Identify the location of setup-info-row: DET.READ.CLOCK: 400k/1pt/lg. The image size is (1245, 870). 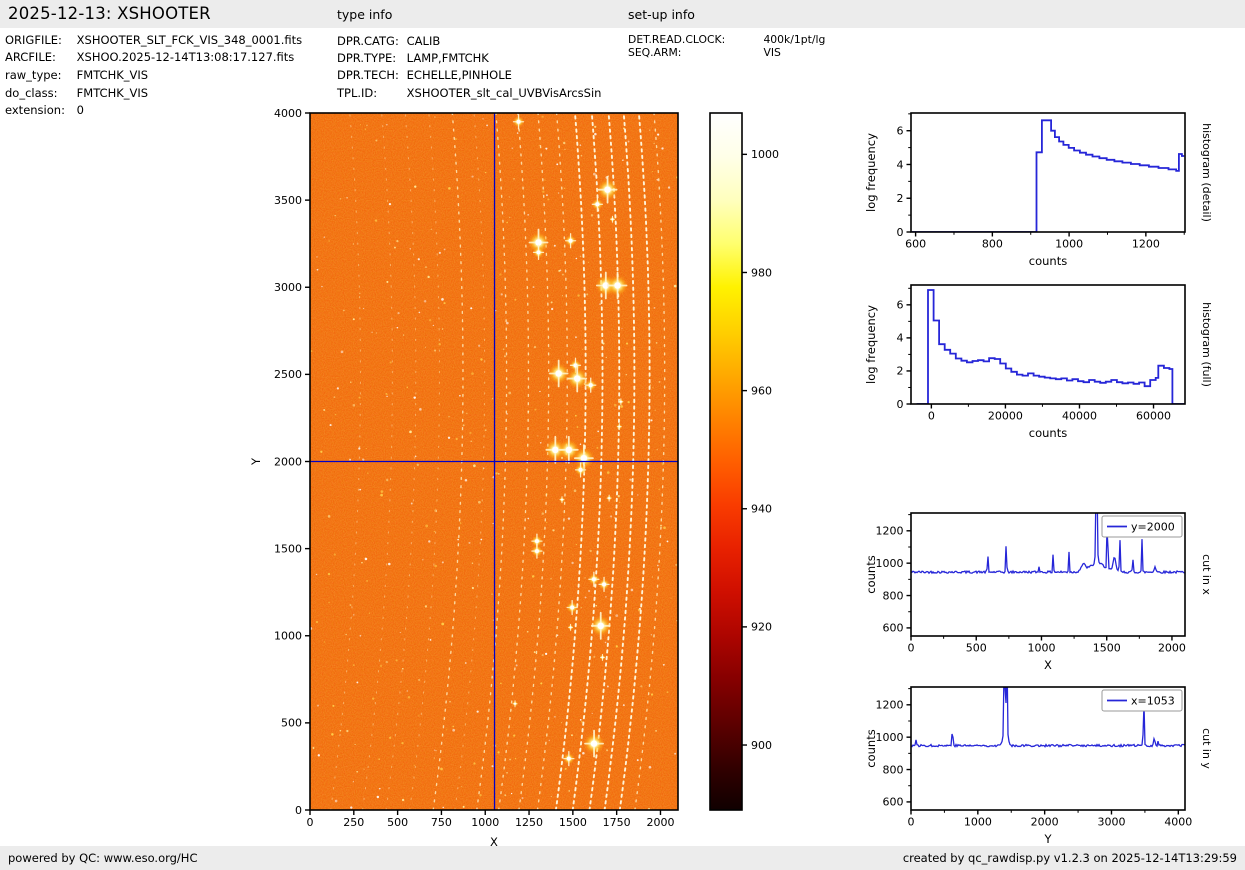
(726, 39).